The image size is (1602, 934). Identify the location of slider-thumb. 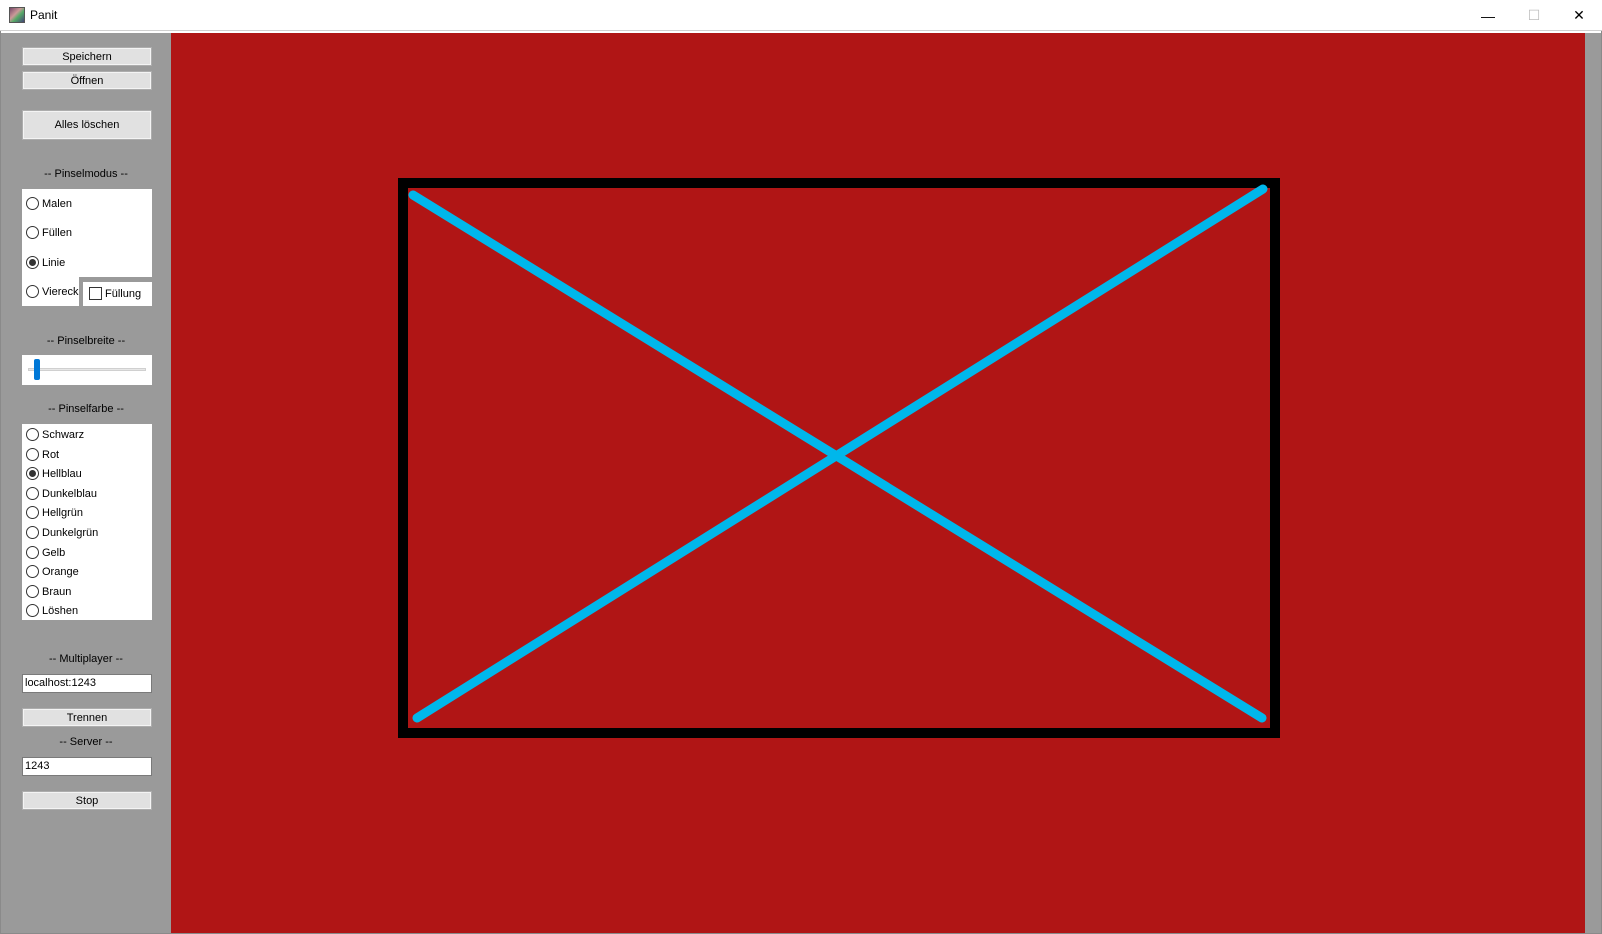
(37, 369).